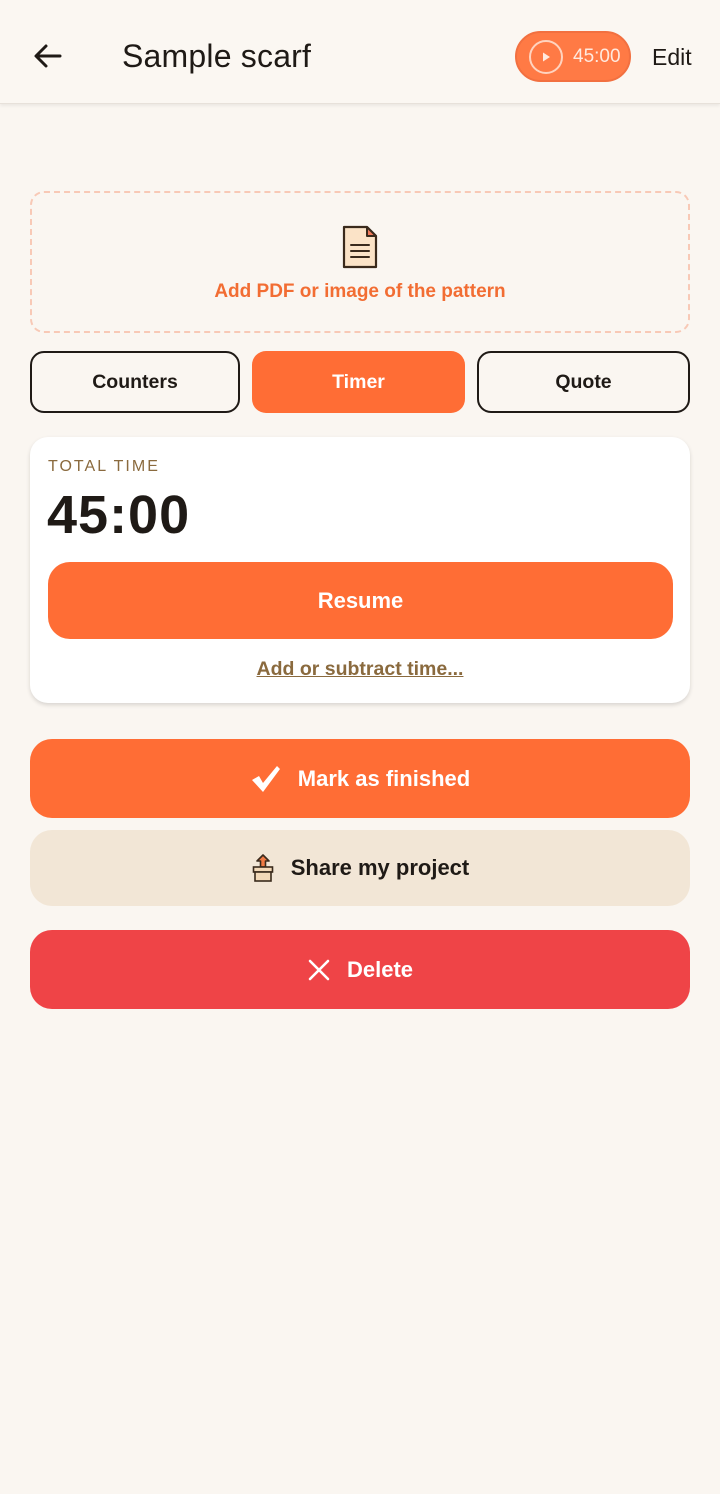 The image size is (720, 1494). What do you see at coordinates (380, 969) in the screenshot?
I see `delete-label: Delete` at bounding box center [380, 969].